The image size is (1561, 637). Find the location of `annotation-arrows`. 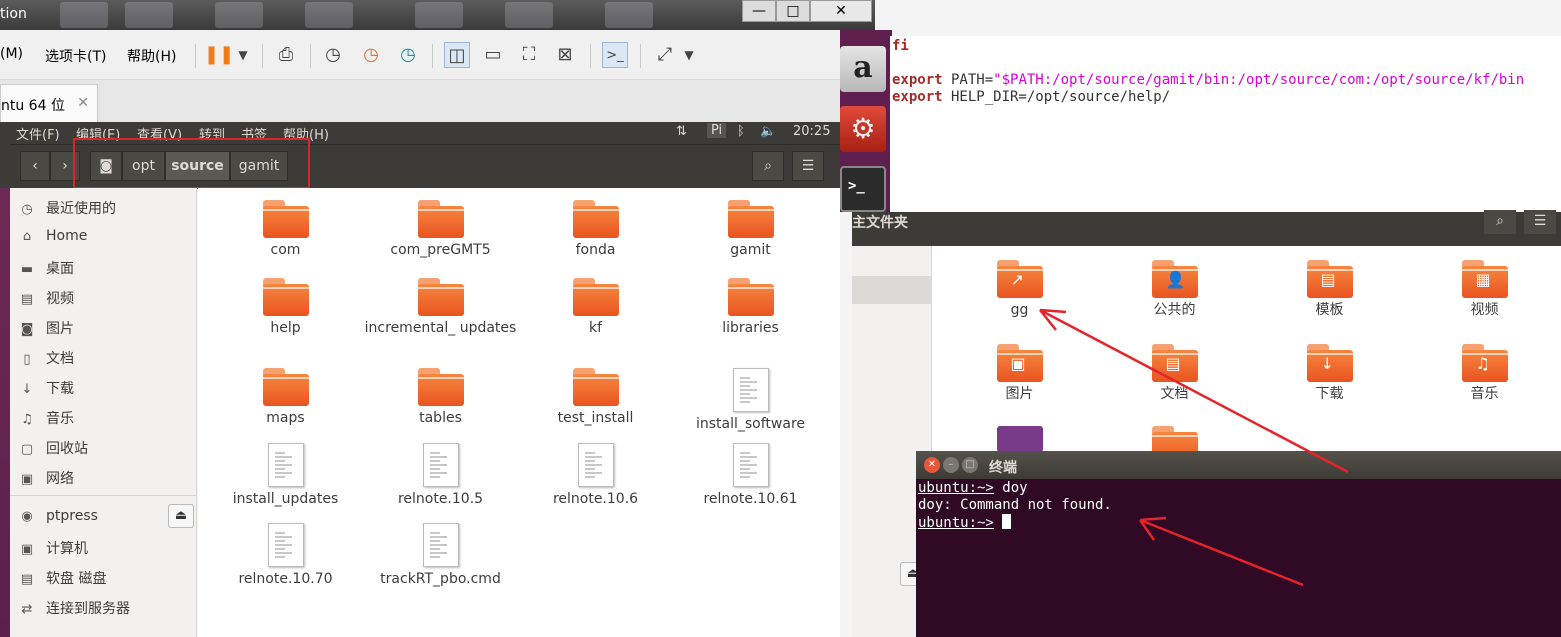

annotation-arrows is located at coordinates (1194, 447).